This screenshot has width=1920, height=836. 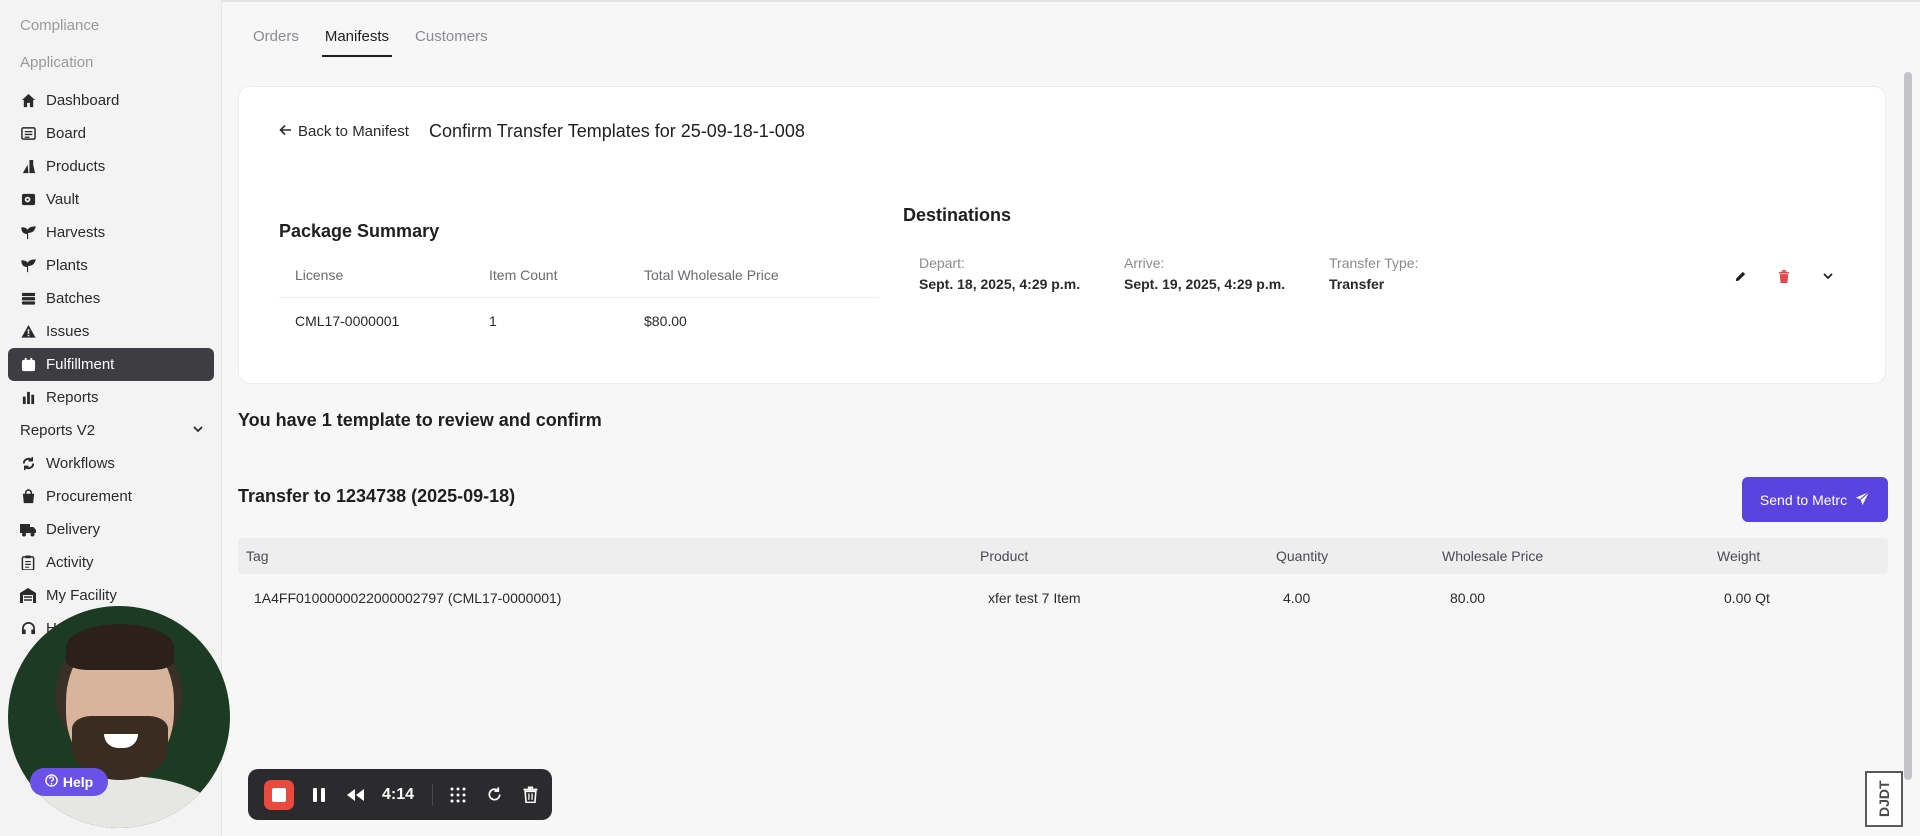 I want to click on sidebar-item-label: Reports V2, so click(x=58, y=430).